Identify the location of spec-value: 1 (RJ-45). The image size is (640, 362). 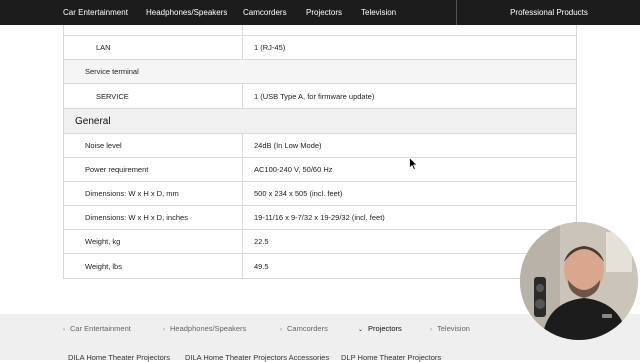
(270, 47).